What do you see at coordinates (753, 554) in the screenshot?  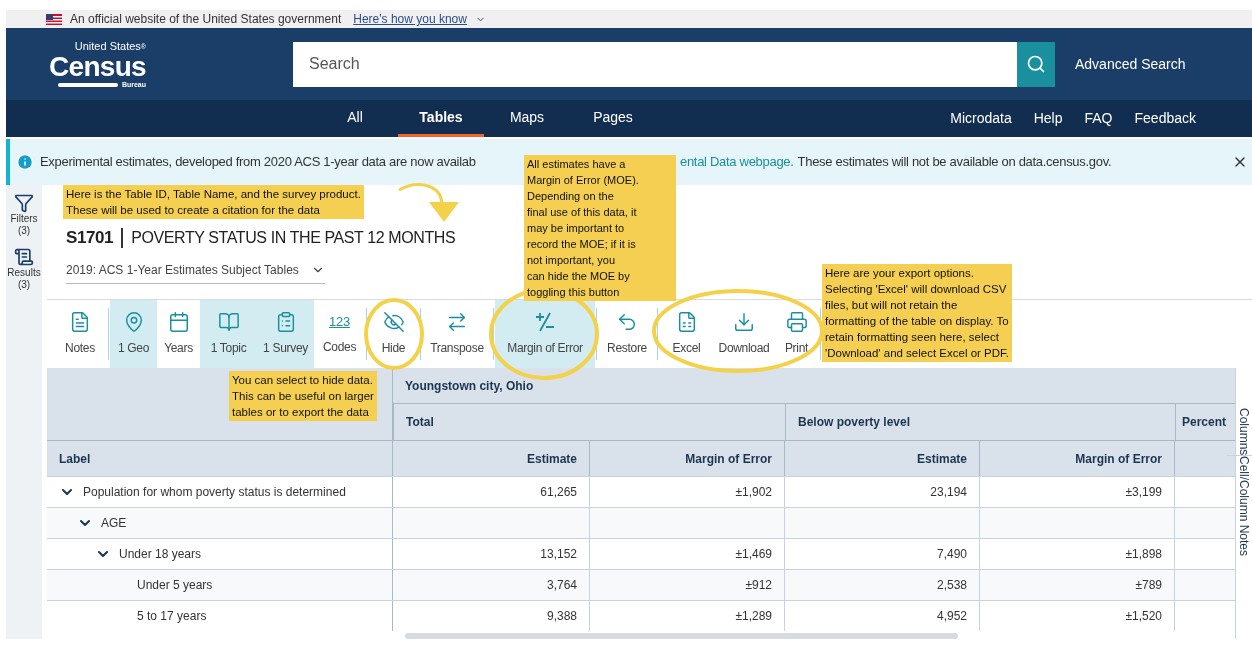 I see `table-cell-text: ±1,469` at bounding box center [753, 554].